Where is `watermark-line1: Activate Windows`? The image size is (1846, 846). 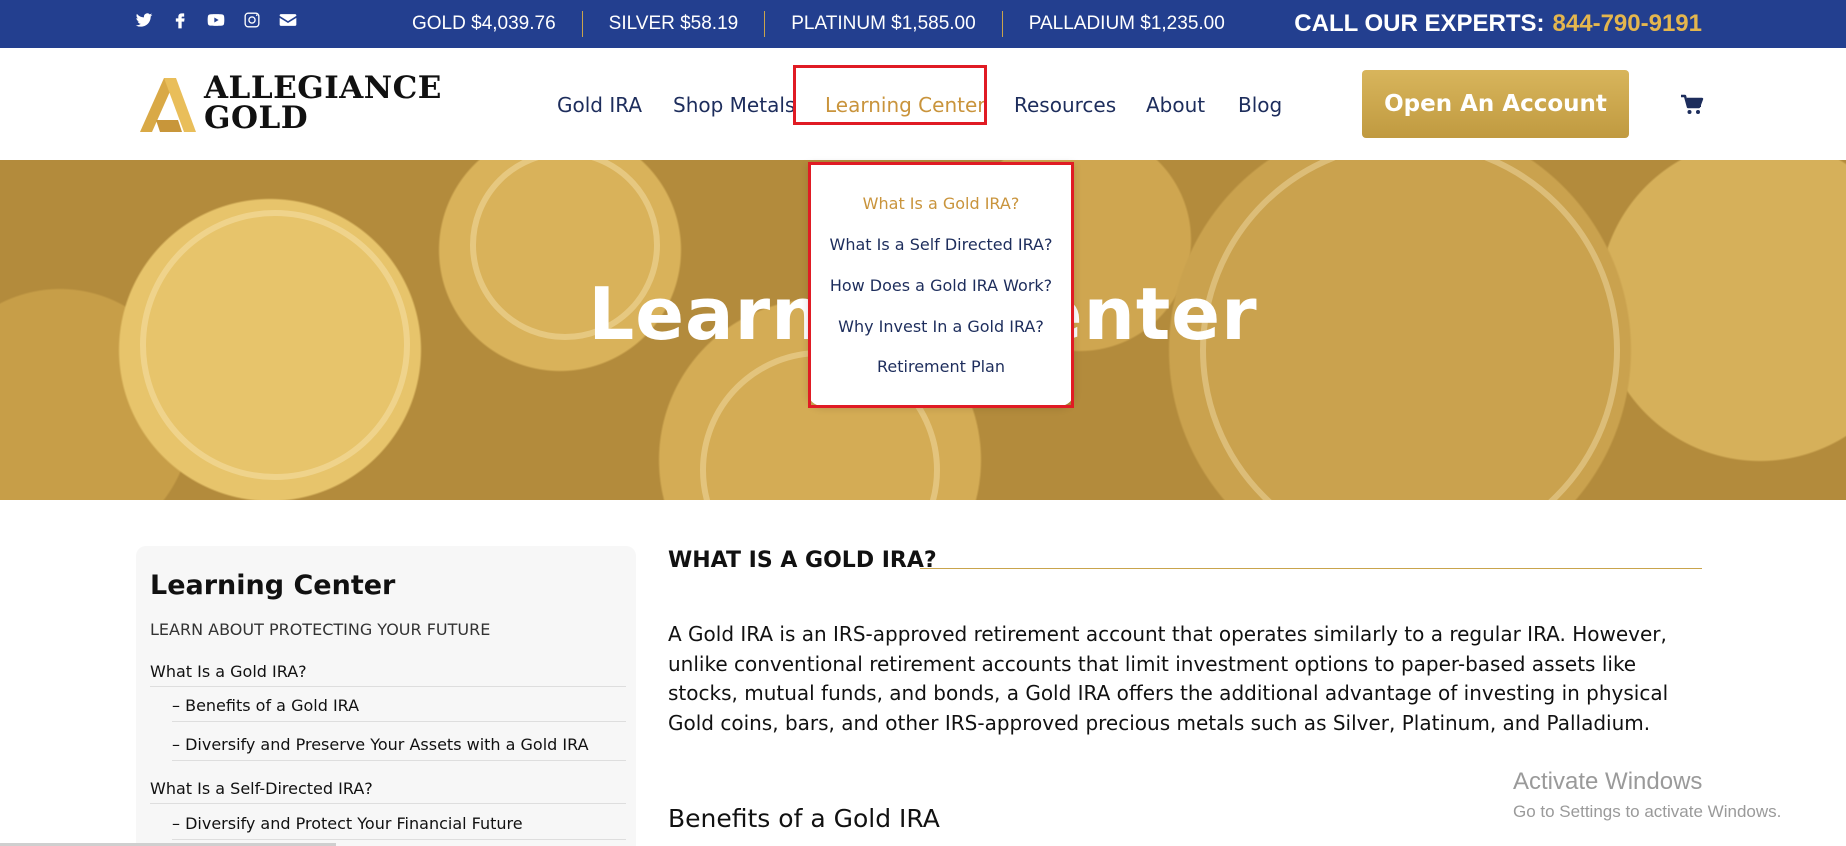 watermark-line1: Activate Windows is located at coordinates (1608, 781).